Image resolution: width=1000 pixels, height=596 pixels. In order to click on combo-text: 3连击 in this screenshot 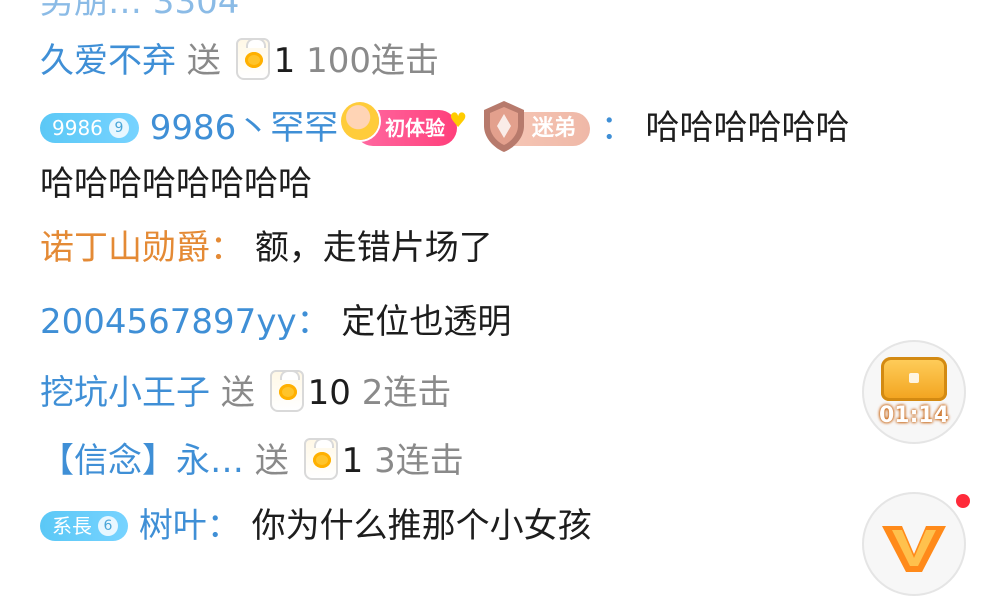, I will do `click(419, 461)`.